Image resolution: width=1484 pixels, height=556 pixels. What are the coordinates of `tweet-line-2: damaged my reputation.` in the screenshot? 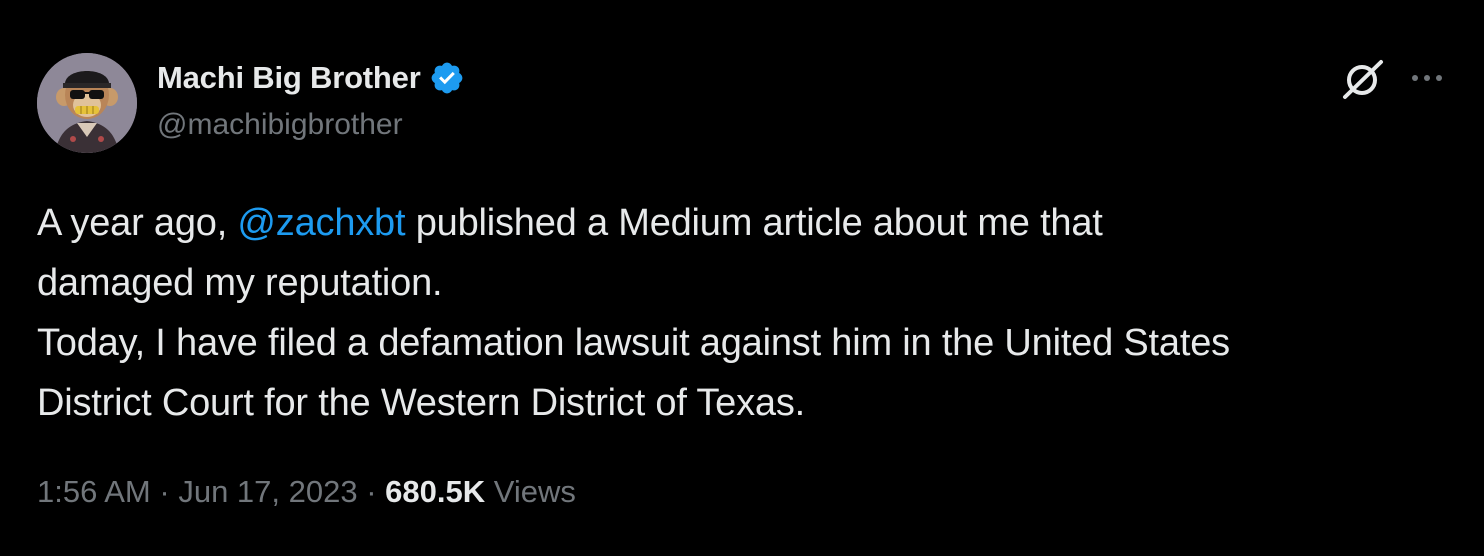 It's located at (240, 283).